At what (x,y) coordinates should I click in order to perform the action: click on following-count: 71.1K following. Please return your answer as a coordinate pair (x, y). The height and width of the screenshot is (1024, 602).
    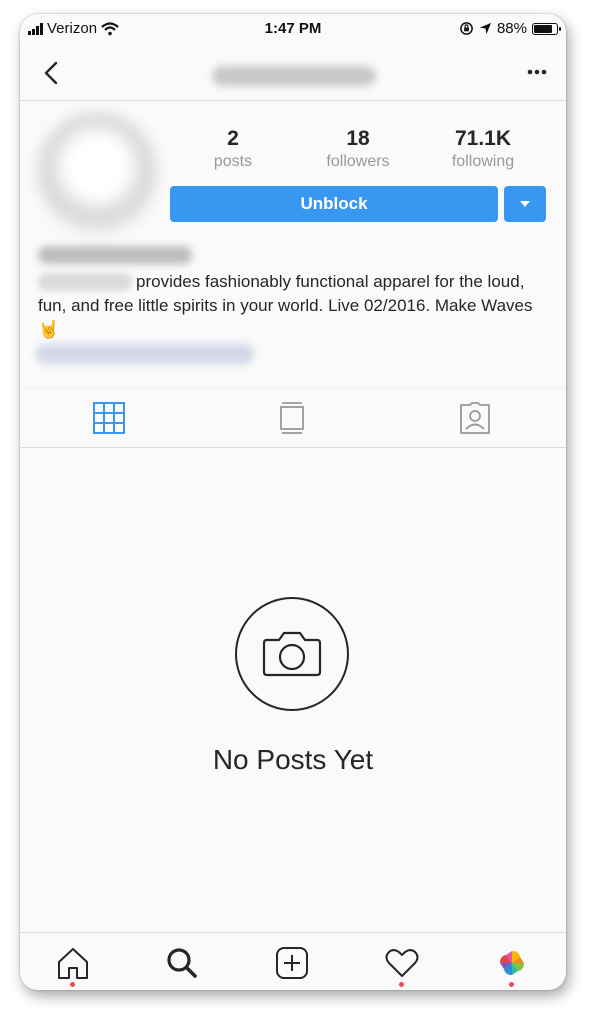
    Looking at the image, I should click on (483, 149).